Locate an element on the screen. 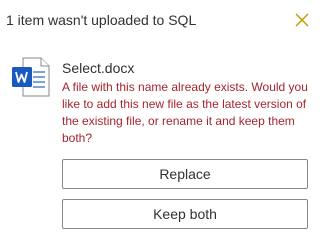  word-document-icon is located at coordinates (31, 77).